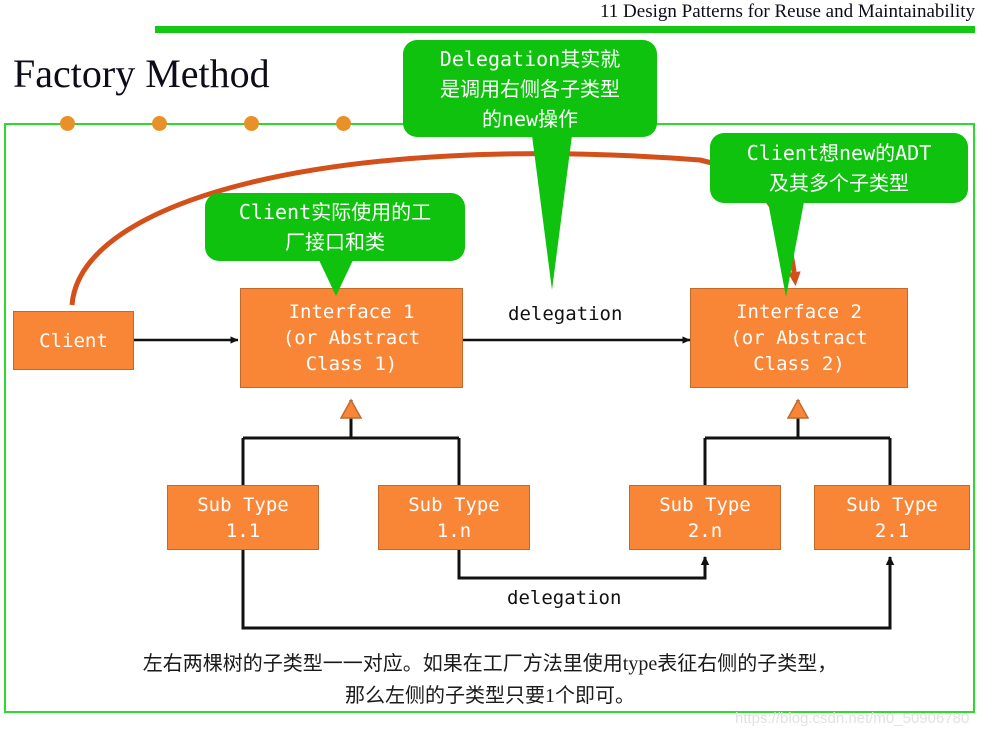 Image resolution: width=991 pixels, height=740 pixels. What do you see at coordinates (530, 58) in the screenshot?
I see `callout-line: Delegation其实就` at bounding box center [530, 58].